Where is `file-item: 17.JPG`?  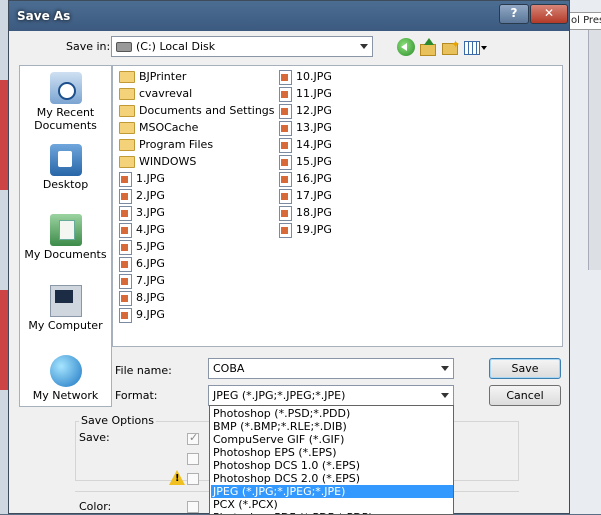
file-item: 17.JPG is located at coordinates (305, 195).